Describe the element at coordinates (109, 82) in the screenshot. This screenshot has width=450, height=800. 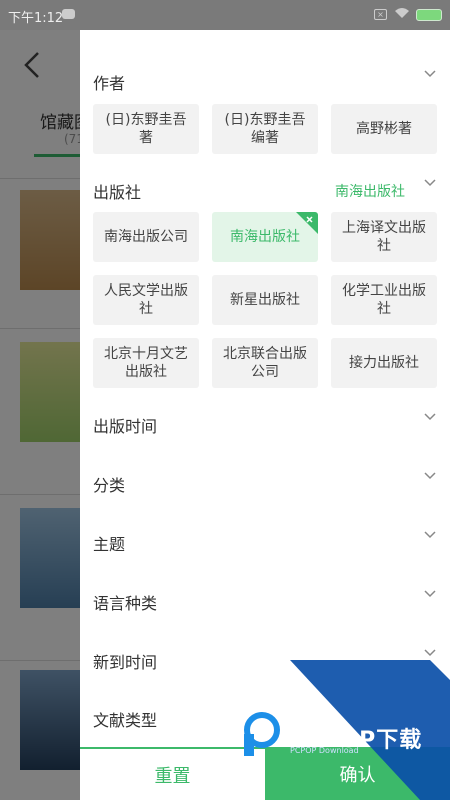
I see `section-author-title: 作者` at that location.